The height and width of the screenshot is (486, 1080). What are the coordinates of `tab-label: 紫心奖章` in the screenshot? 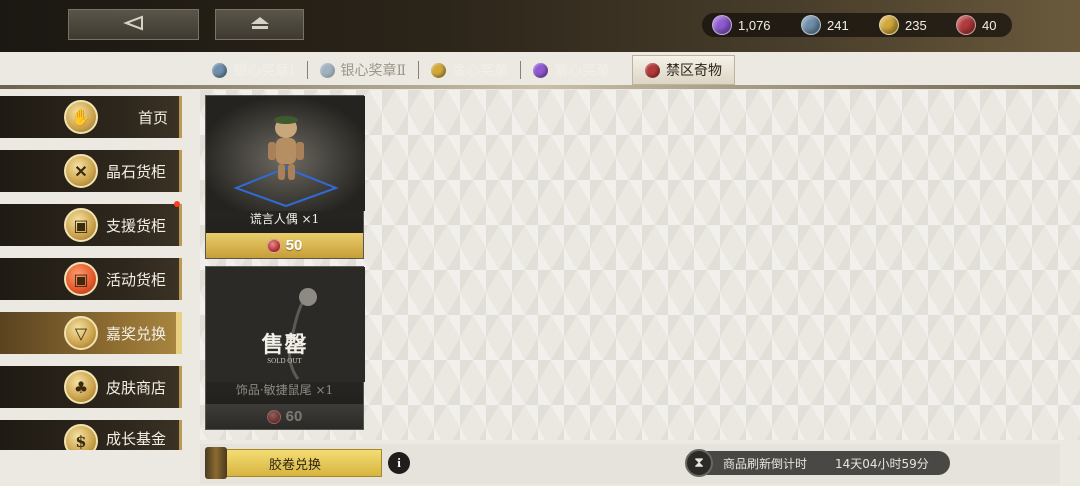 It's located at (582, 71).